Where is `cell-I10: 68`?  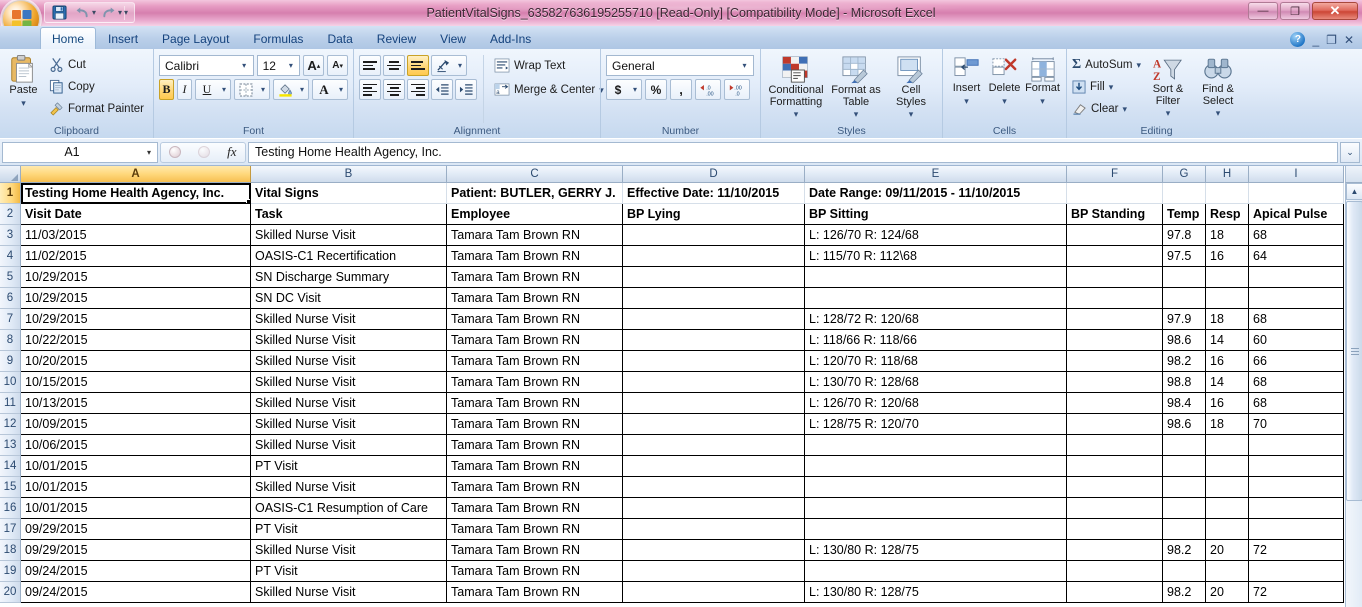 cell-I10: 68 is located at coordinates (1296, 382).